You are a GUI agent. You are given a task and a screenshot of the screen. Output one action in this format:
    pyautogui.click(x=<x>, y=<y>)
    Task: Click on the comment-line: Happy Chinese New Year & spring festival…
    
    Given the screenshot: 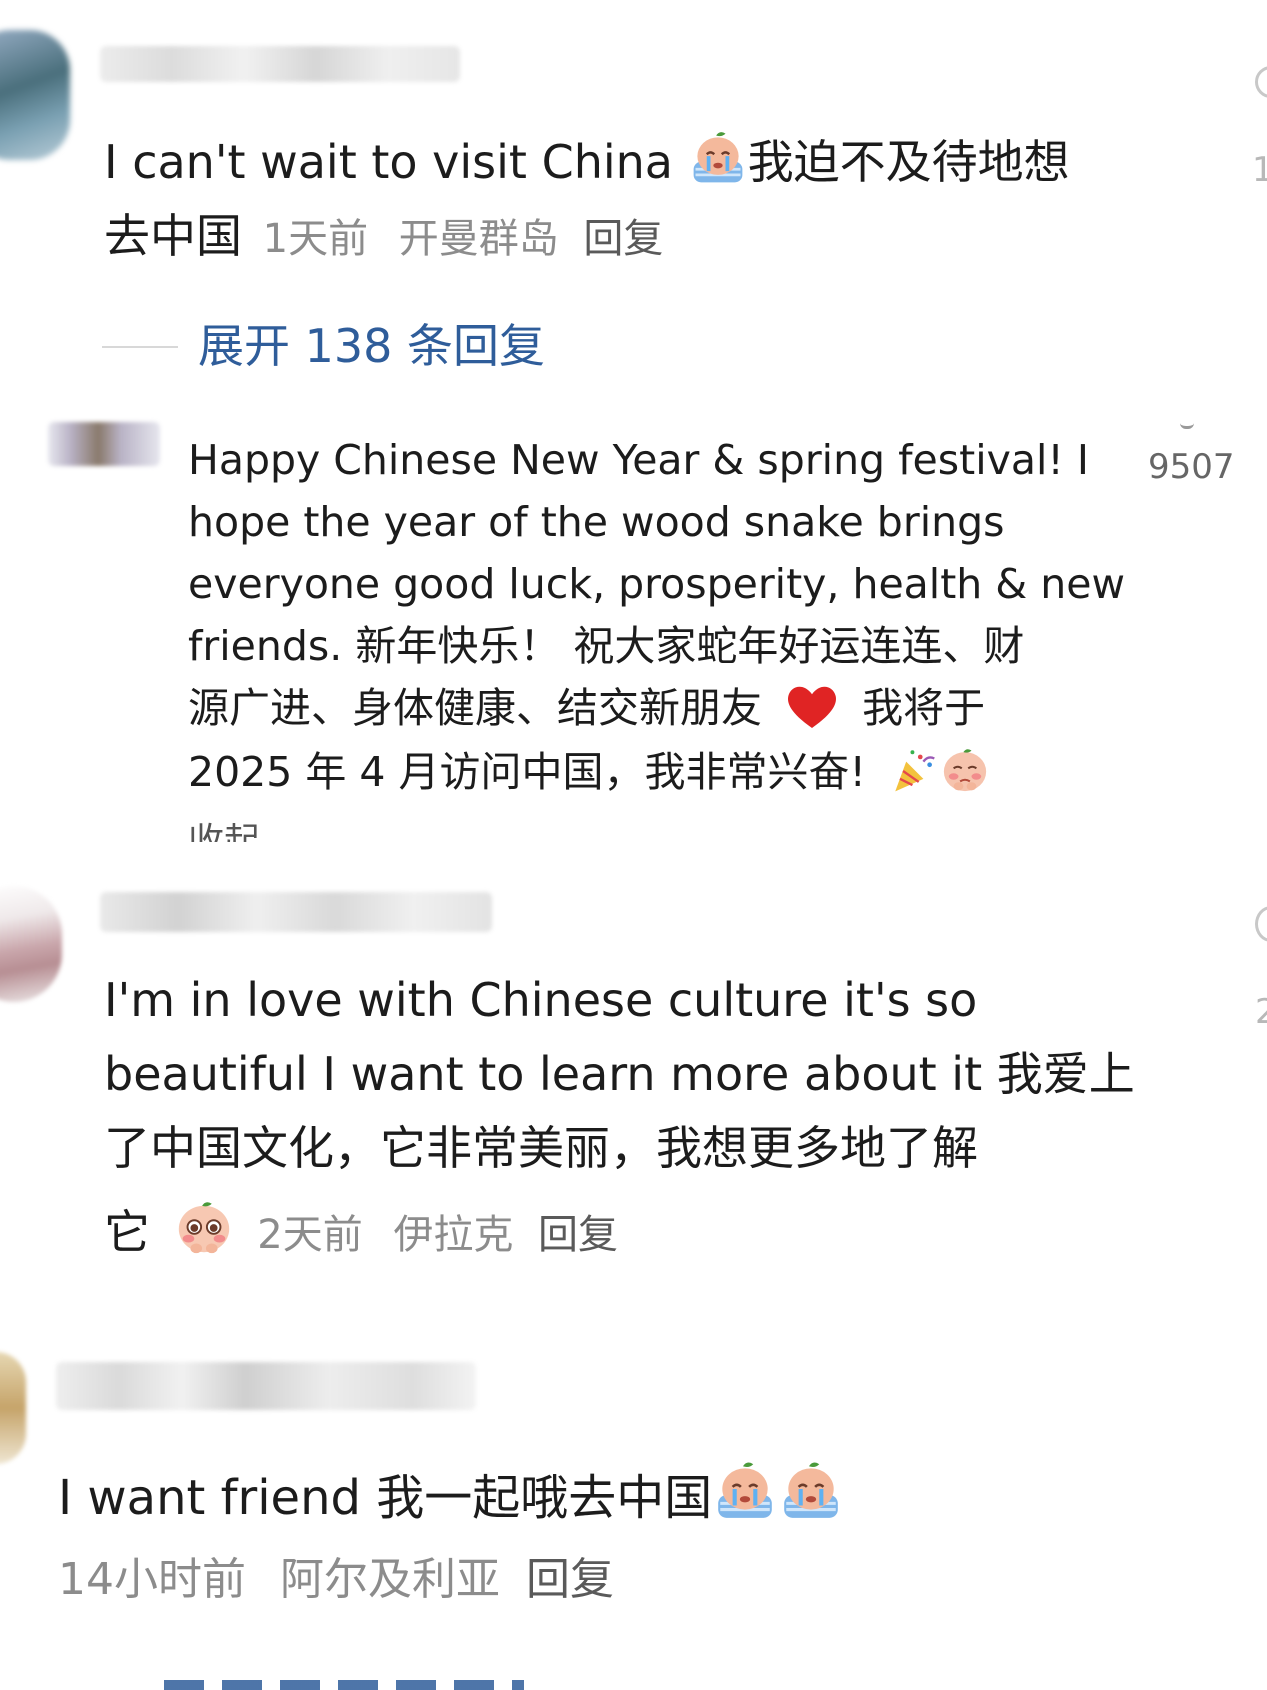 What is the action you would take?
    pyautogui.click(x=638, y=460)
    